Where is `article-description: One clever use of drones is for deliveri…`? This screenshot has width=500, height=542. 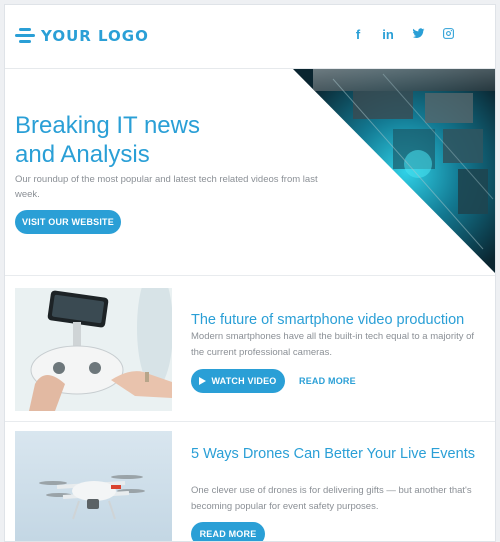
article-description: One clever use of drones is for deliveri… is located at coordinates (331, 498).